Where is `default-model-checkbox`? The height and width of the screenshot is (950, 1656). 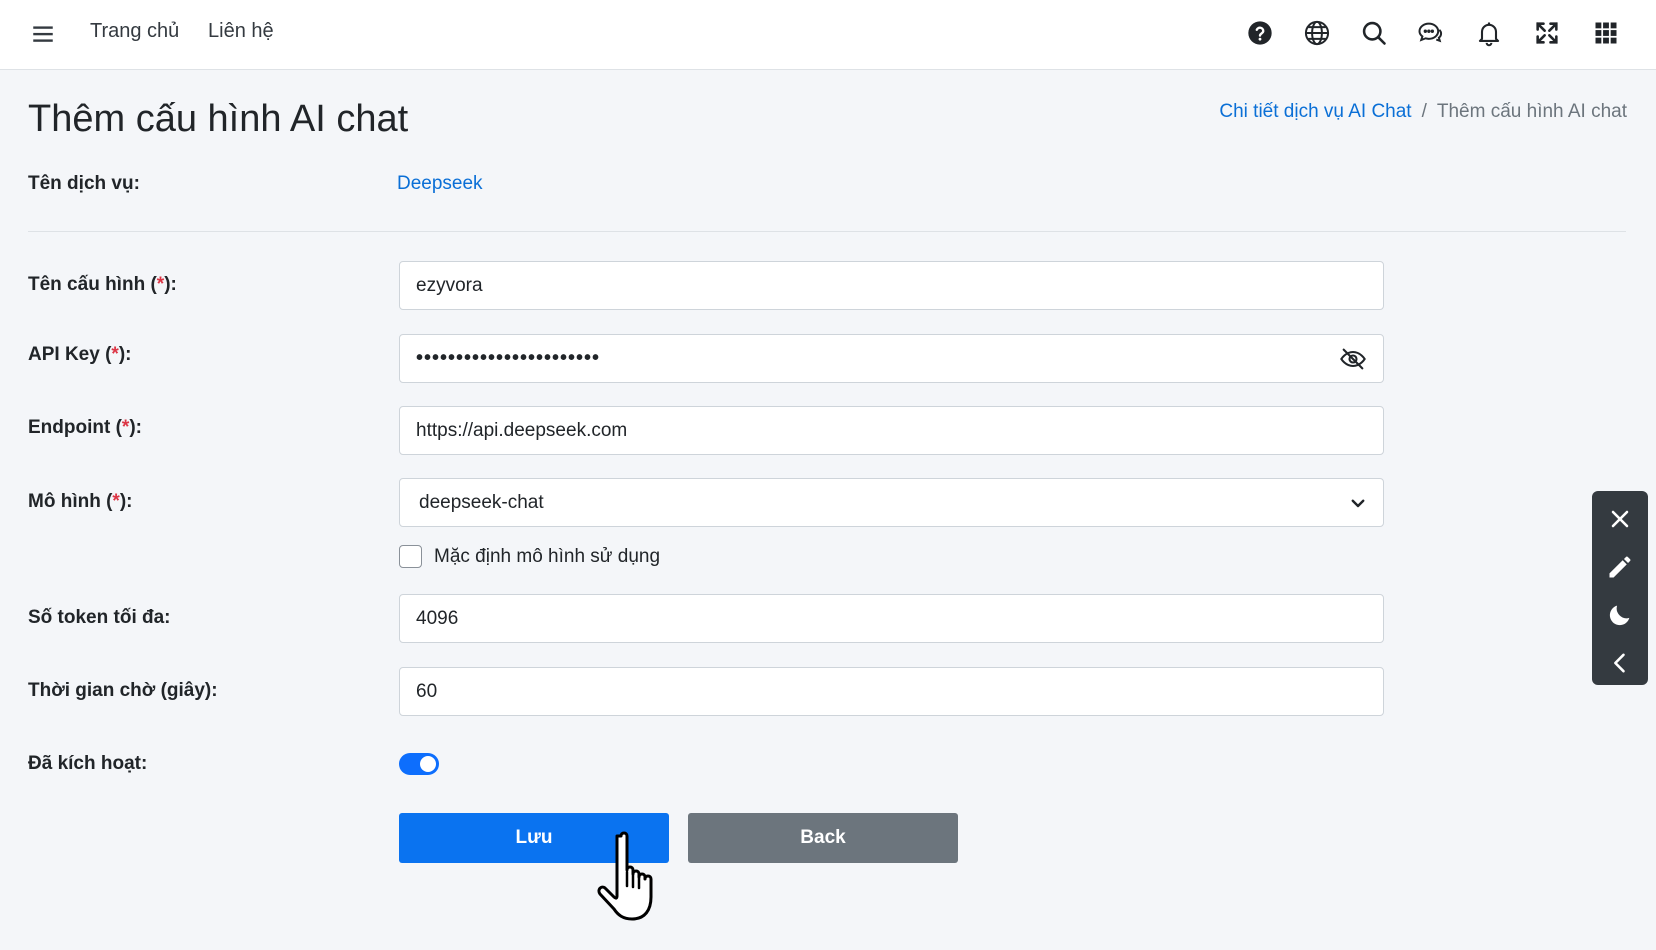
default-model-checkbox is located at coordinates (410, 556).